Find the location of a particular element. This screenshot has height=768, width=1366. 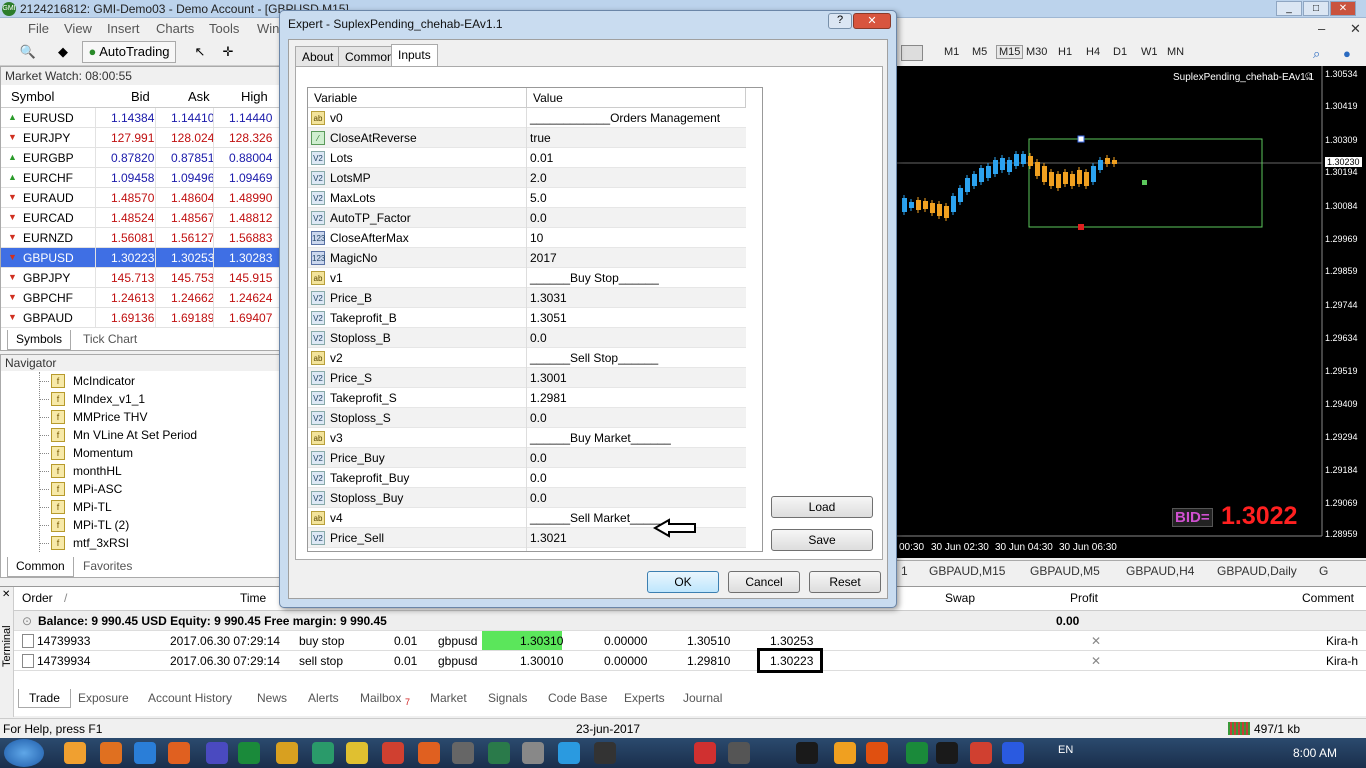

input-row: V2 Stoploss_S 0.0 is located at coordinates (527, 418).